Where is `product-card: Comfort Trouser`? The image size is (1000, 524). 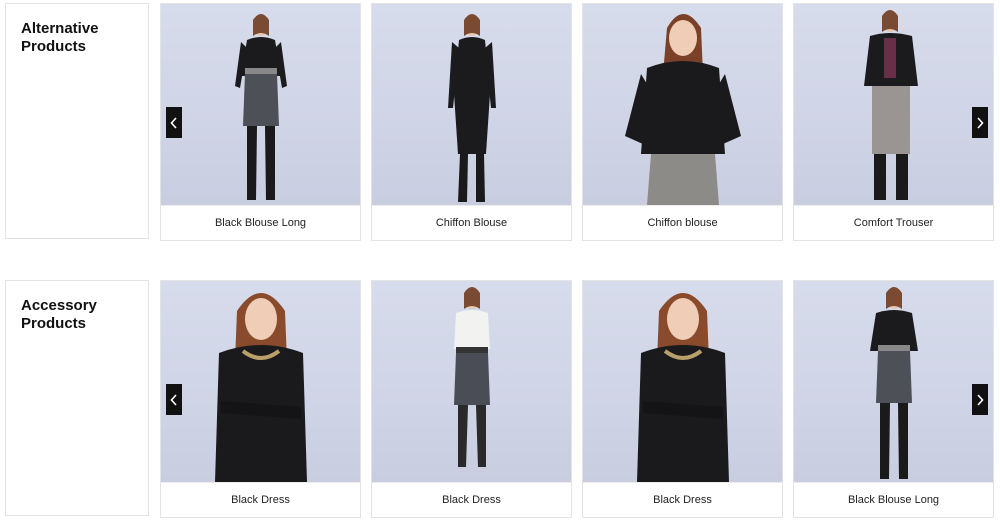 product-card: Comfort Trouser is located at coordinates (893, 122).